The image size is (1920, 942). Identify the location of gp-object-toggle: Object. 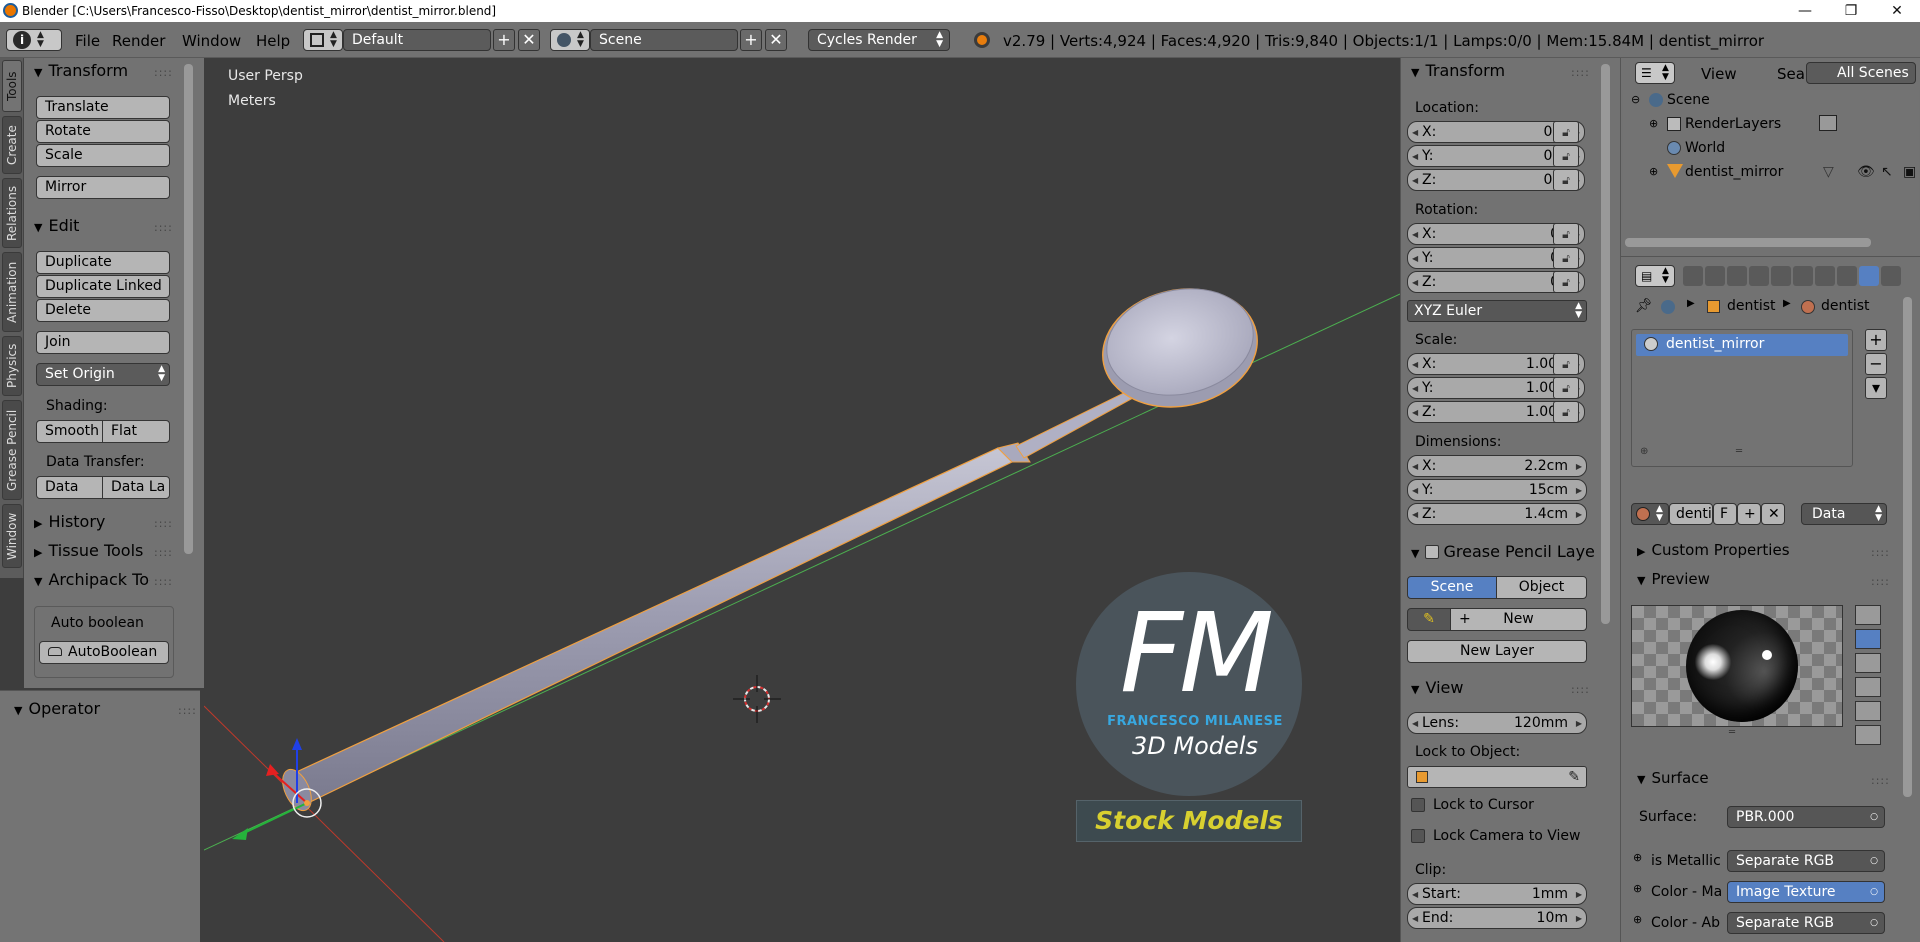
(1541, 587).